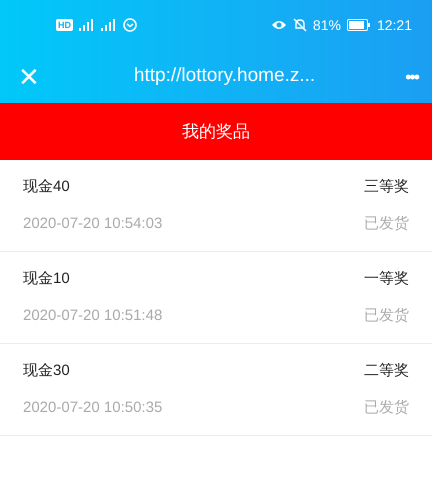 The height and width of the screenshot is (500, 432). Describe the element at coordinates (29, 77) in the screenshot. I see `close-button: ✕` at that location.